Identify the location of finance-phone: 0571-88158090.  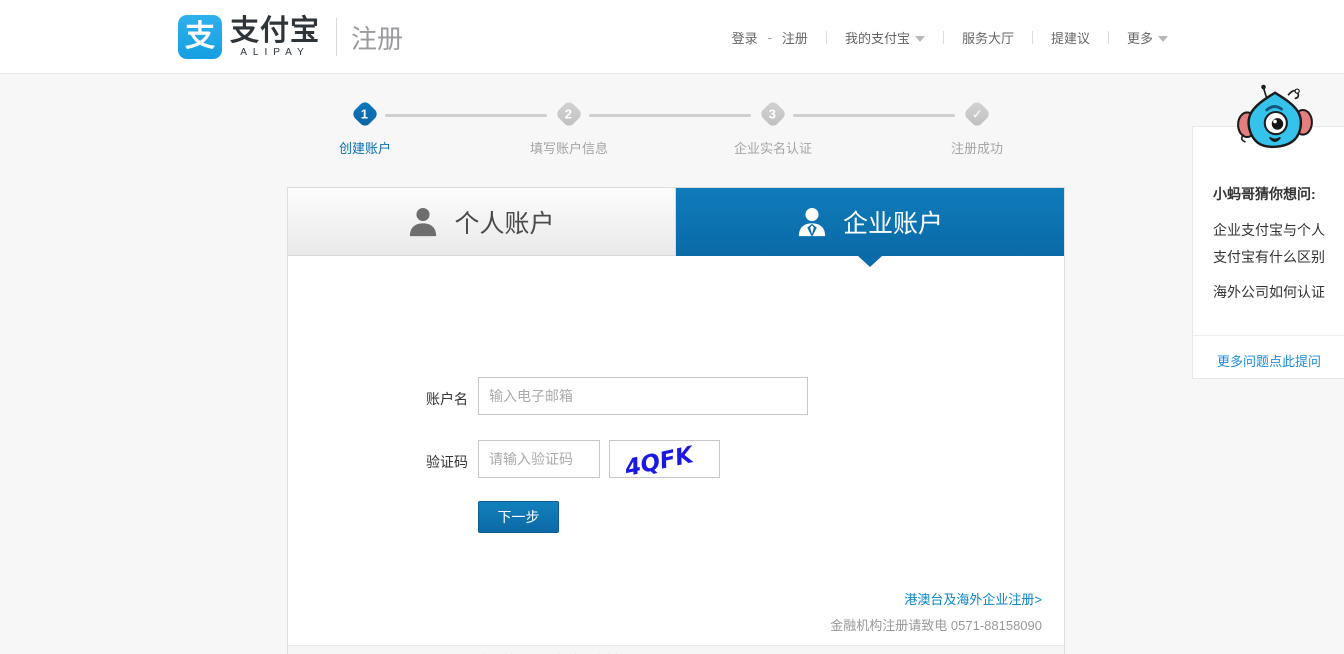
(996, 625).